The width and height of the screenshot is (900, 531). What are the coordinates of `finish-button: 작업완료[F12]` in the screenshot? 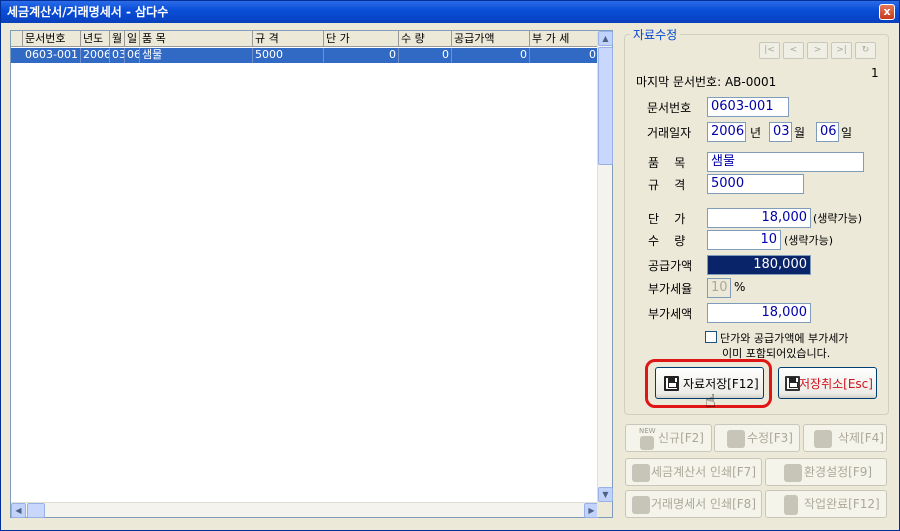 It's located at (826, 504).